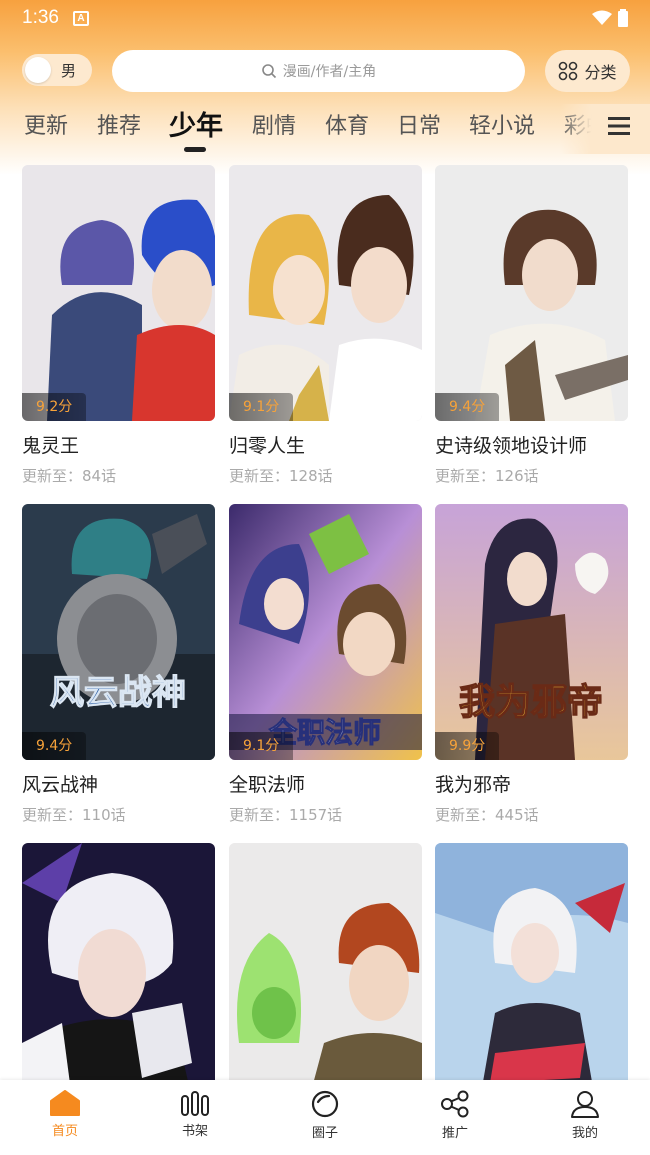 The height and width of the screenshot is (1155, 650). What do you see at coordinates (268, 71) in the screenshot?
I see `search-icon` at bounding box center [268, 71].